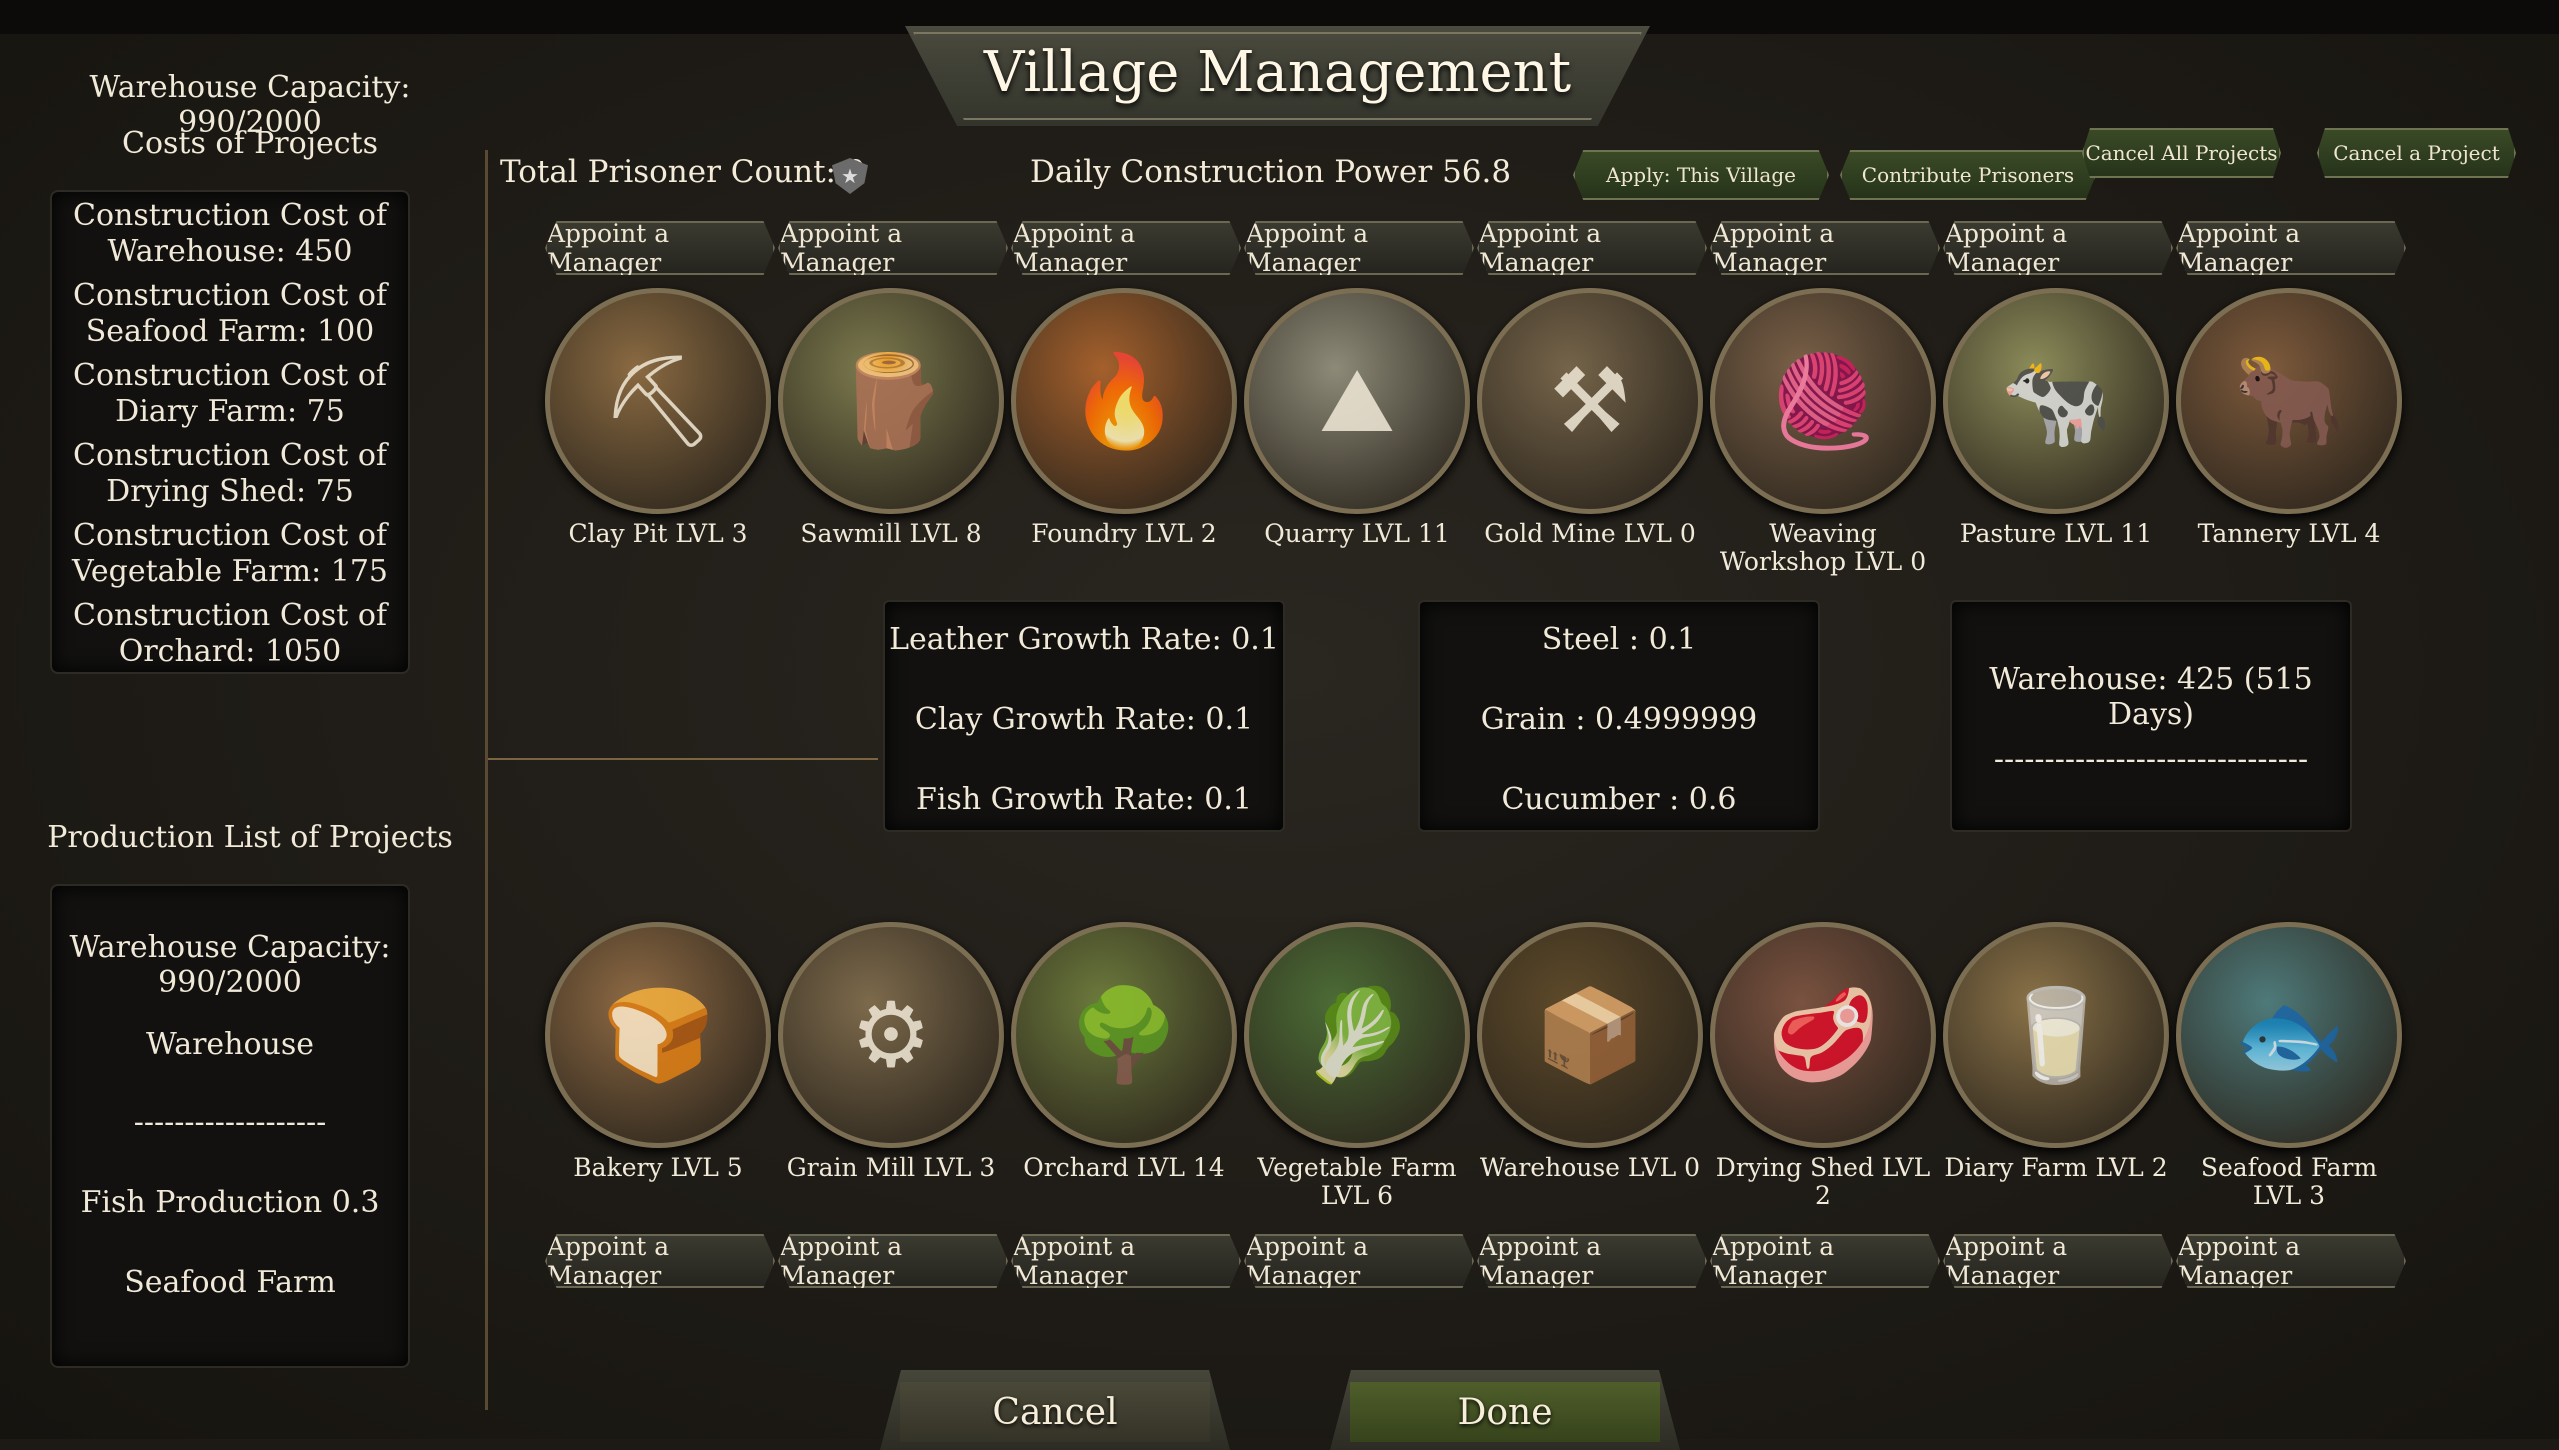  What do you see at coordinates (250, 143) in the screenshot?
I see `costs-heading: Costs of Projects` at bounding box center [250, 143].